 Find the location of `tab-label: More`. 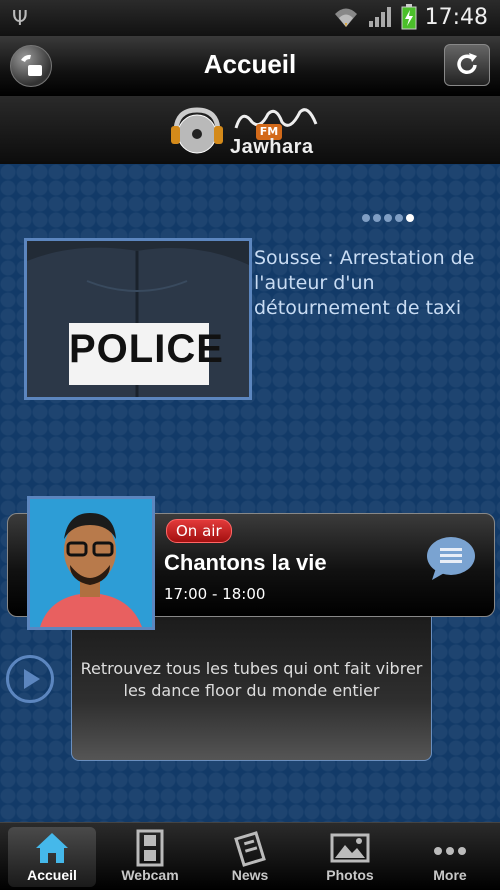

tab-label: More is located at coordinates (450, 875).